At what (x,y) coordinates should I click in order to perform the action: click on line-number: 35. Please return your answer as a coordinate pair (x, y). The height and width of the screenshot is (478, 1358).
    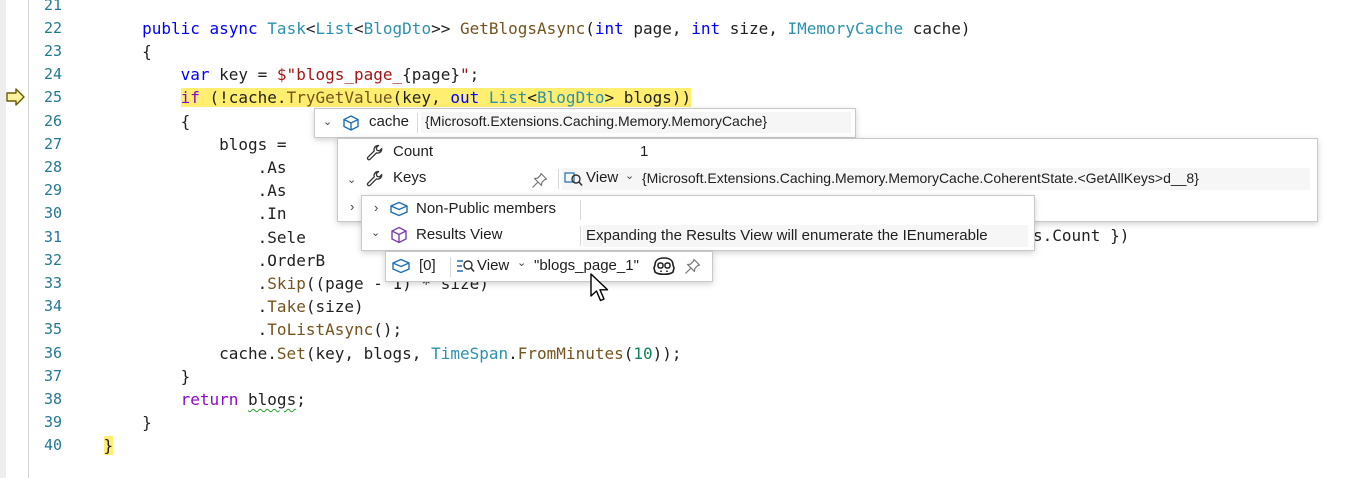
    Looking at the image, I should click on (52, 329).